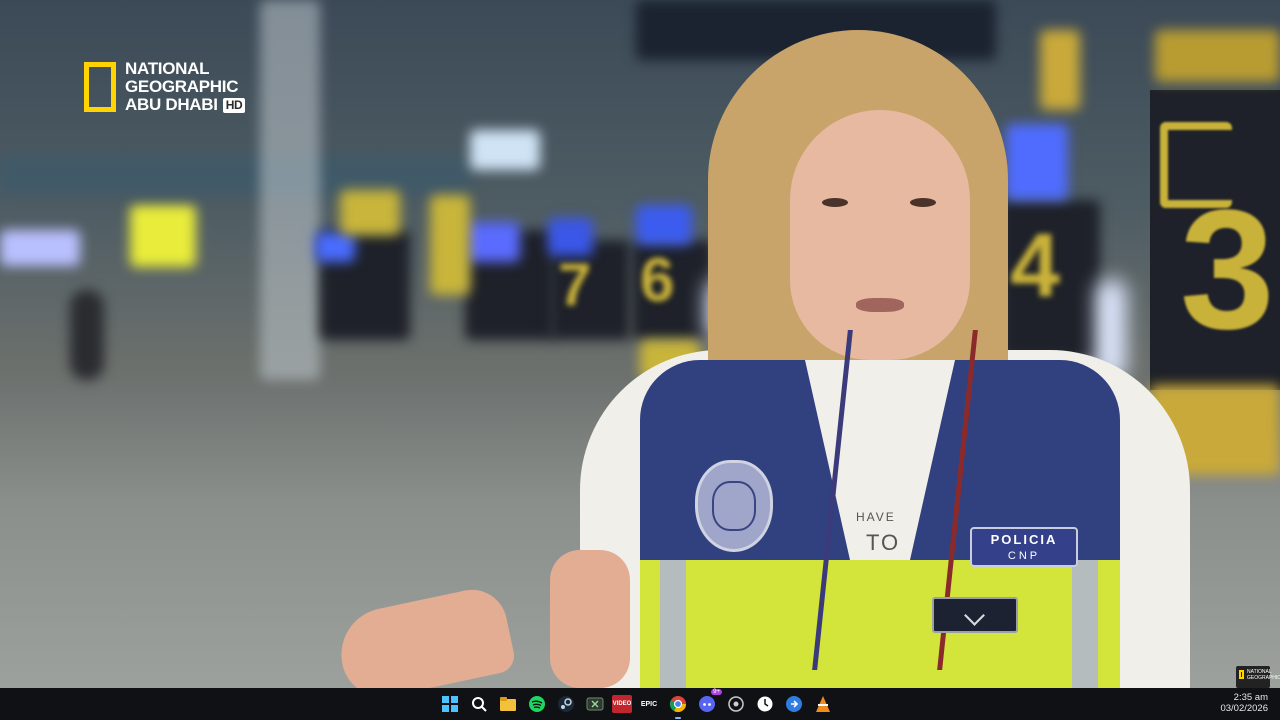 Image resolution: width=1280 pixels, height=720 pixels. Describe the element at coordinates (566, 704) in the screenshot. I see `steam-icon` at that location.